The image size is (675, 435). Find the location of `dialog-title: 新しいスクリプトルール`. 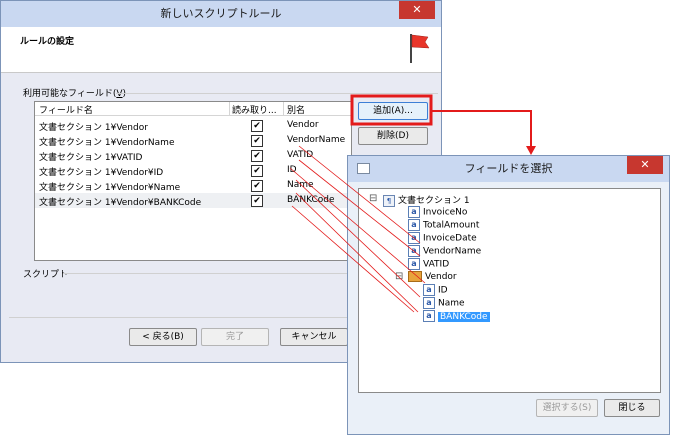

dialog-title: 新しいスクリプトルール is located at coordinates (221, 14).